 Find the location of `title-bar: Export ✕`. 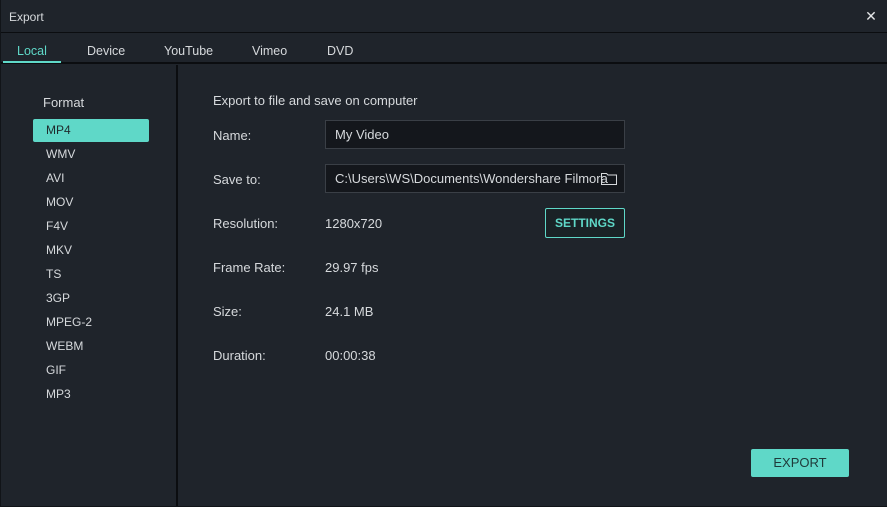

title-bar: Export ✕ is located at coordinates (444, 16).